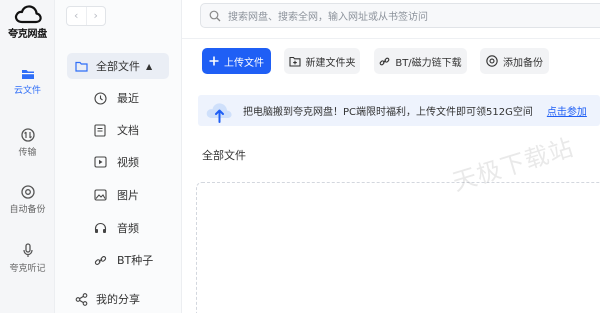  What do you see at coordinates (116, 130) in the screenshot?
I see `nav-item-documents: 文档` at bounding box center [116, 130].